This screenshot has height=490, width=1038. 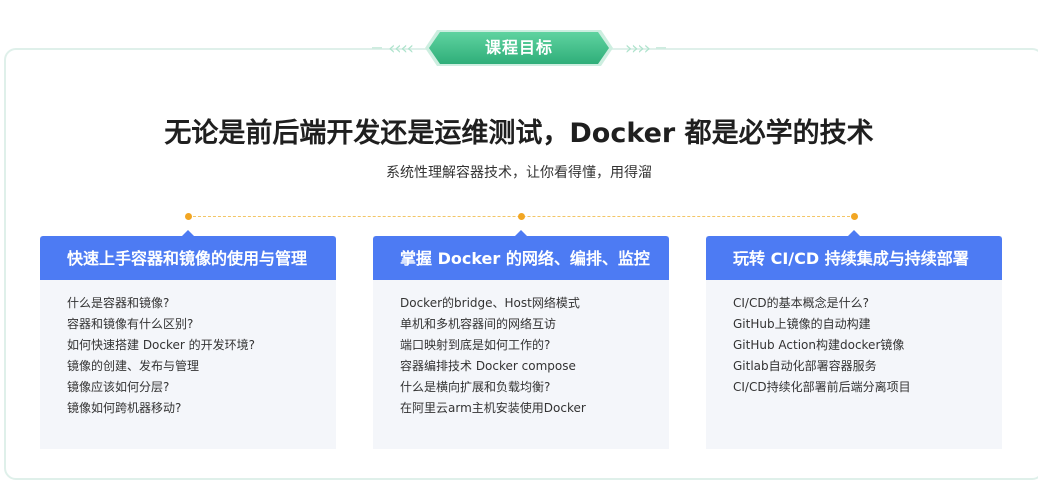 I want to click on list-item: 在阿里云arm主机安装使用Docker, so click(x=493, y=408).